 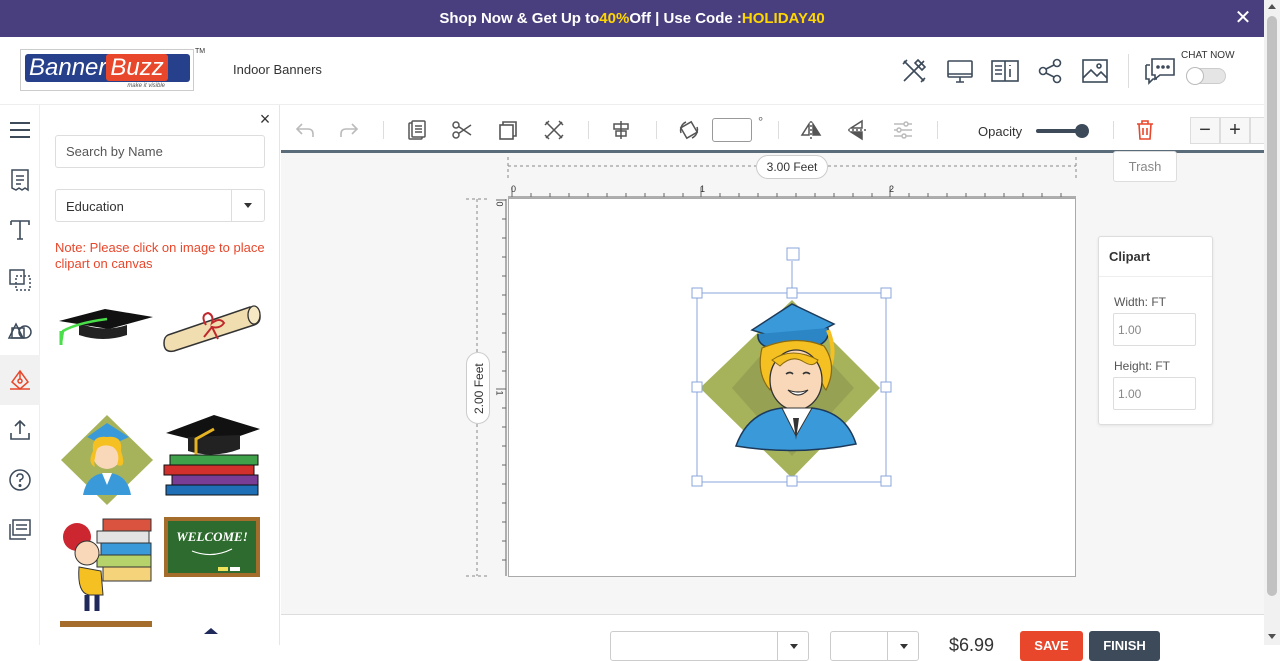 I want to click on width-label: Width: FT, so click(x=1140, y=302).